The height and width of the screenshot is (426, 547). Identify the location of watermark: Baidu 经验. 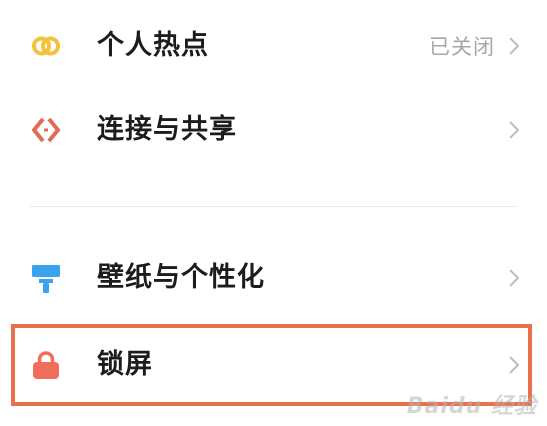
(471, 406).